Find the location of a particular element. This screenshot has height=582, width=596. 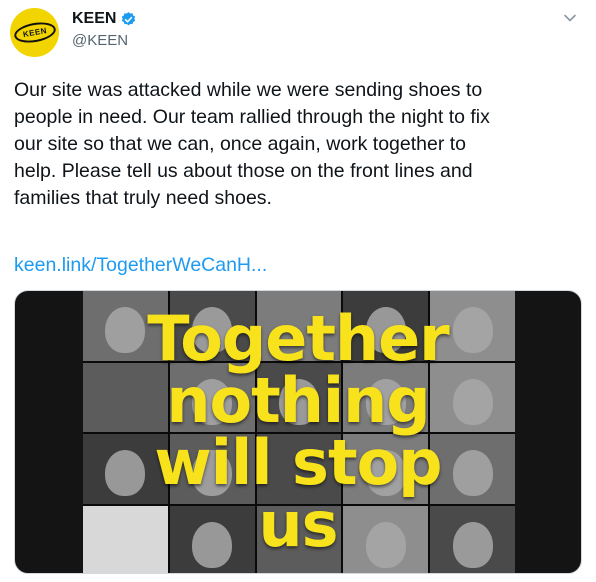

overlay-line: will stop is located at coordinates (298, 462).